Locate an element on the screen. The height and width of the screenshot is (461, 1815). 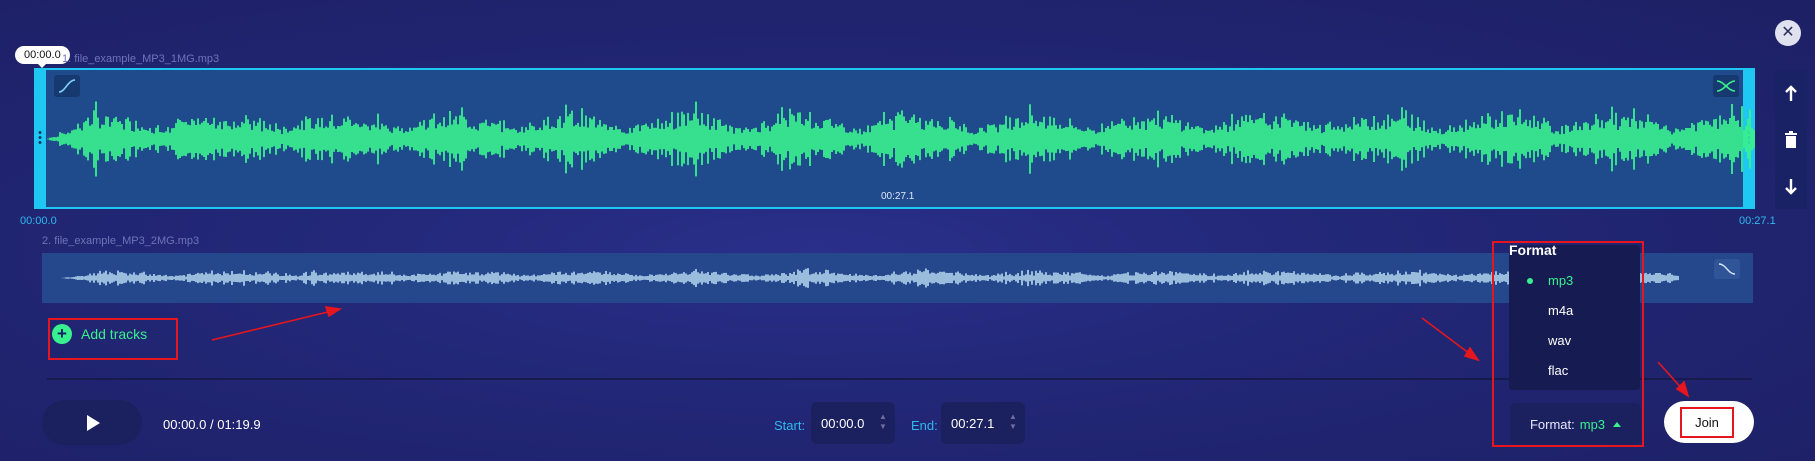
join-label: Join is located at coordinates (1707, 422).